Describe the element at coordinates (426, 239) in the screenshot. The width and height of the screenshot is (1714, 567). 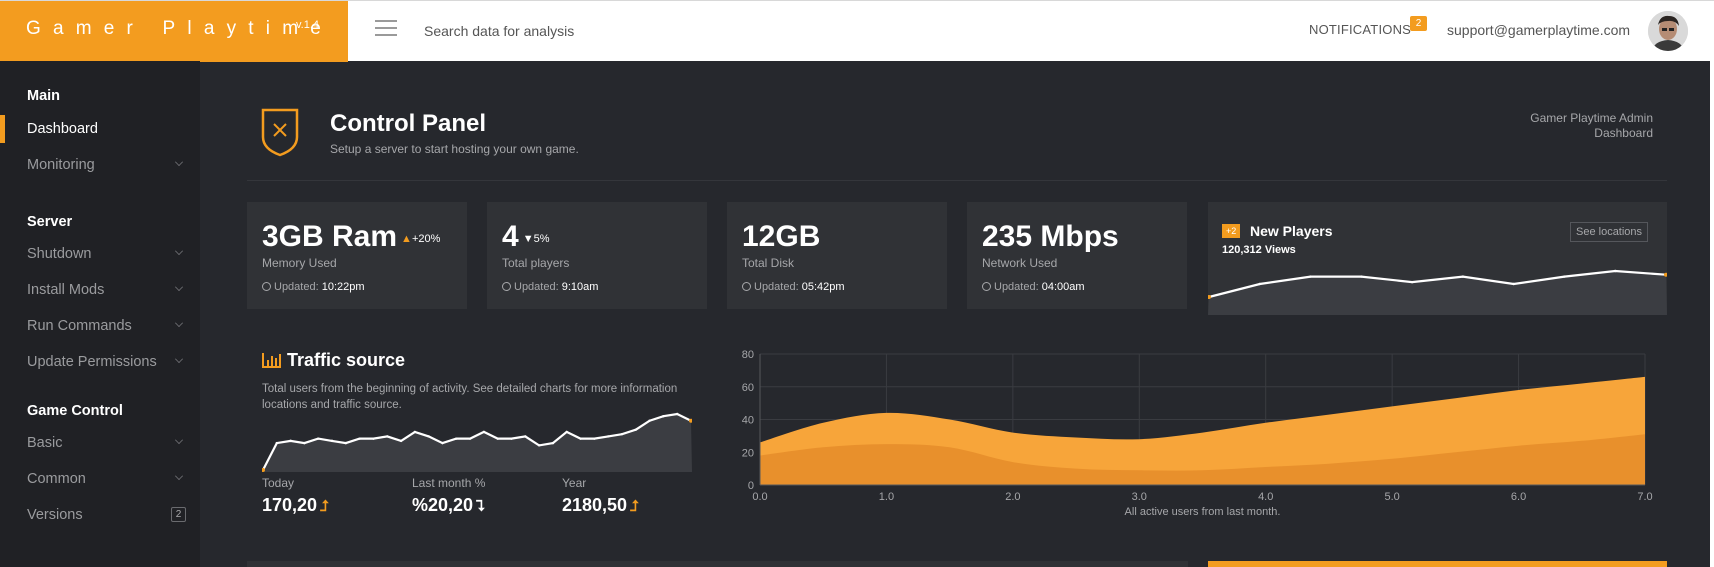
I see `stat-delta-value: +20%` at that location.